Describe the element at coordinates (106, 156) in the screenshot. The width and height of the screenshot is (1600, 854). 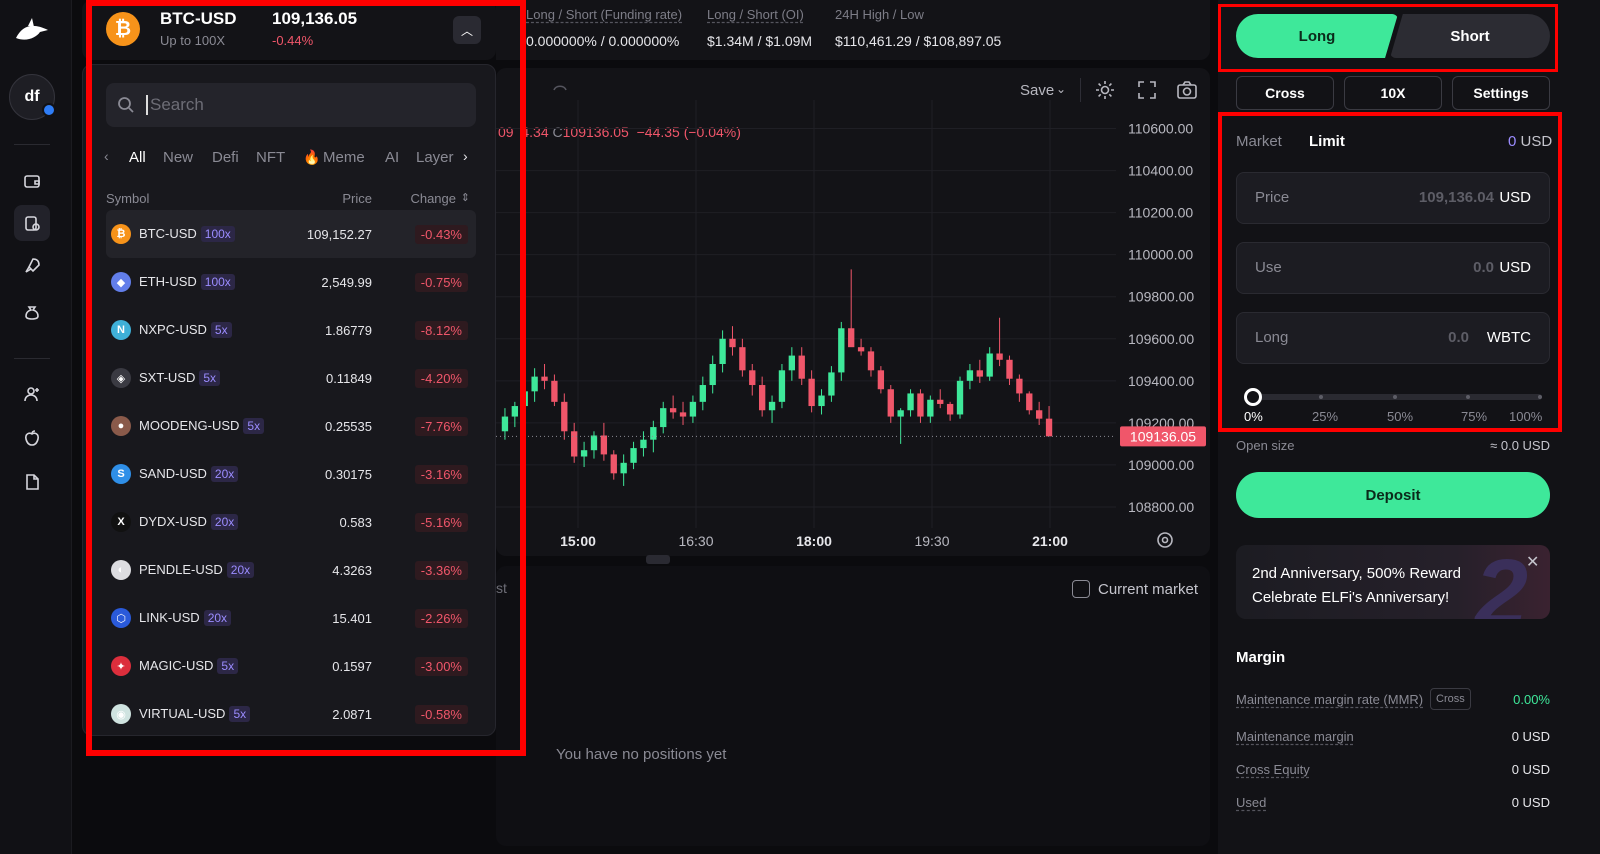
I see `category-scroll-left-icon: ‹` at that location.